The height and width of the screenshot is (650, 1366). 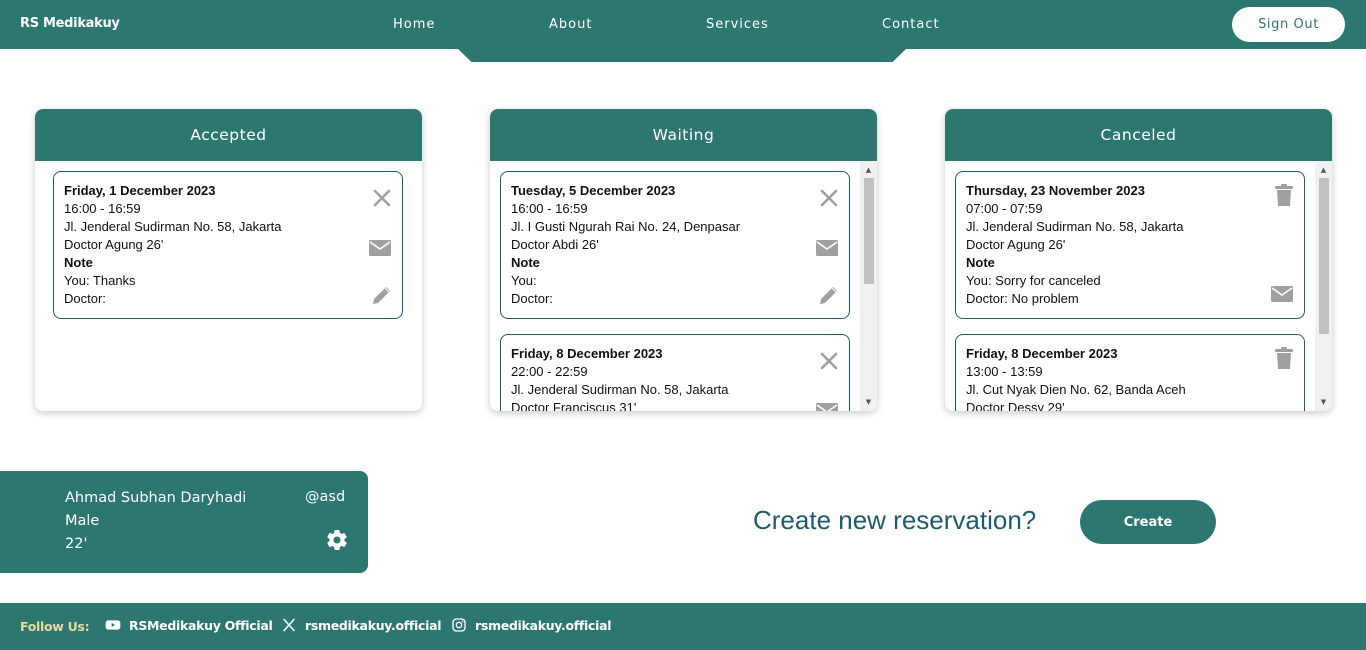 I want to click on card-note-you: You: Sorry for canceled, so click(x=1033, y=280).